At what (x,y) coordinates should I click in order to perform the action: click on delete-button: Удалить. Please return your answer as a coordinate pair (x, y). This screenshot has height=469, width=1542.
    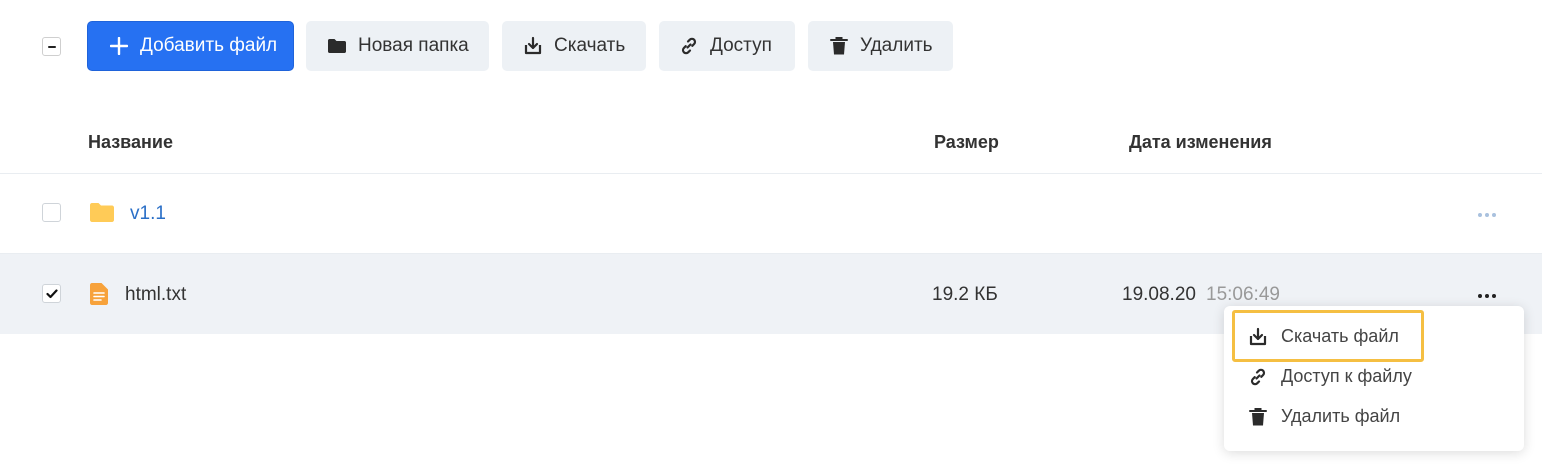
    Looking at the image, I should click on (880, 46).